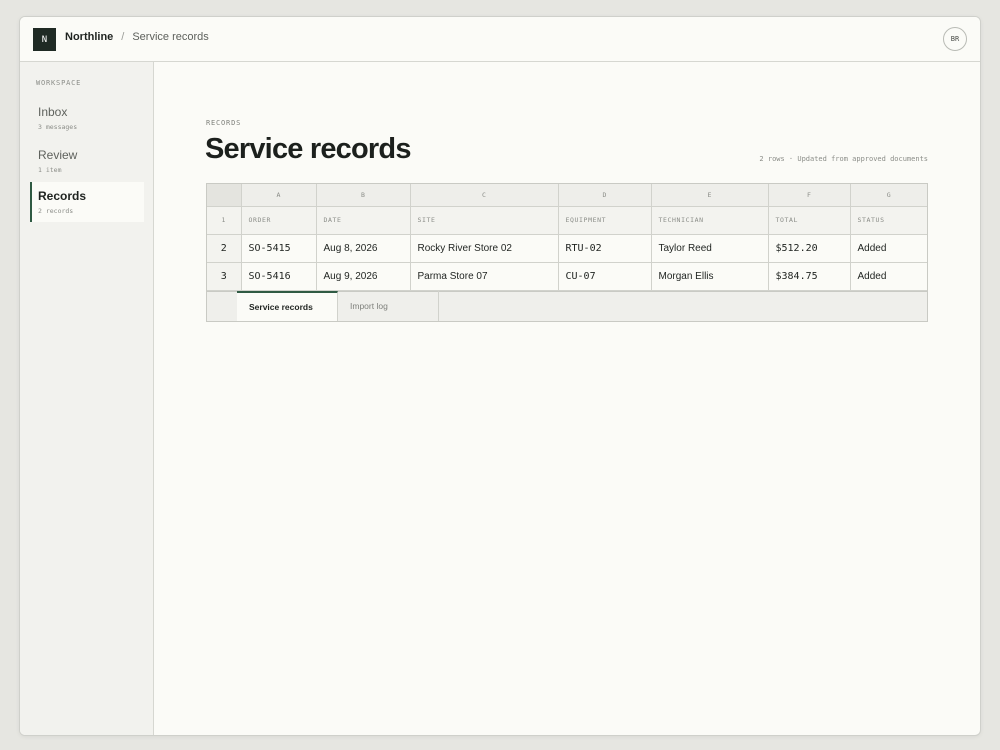  Describe the element at coordinates (87, 161) in the screenshot. I see `sidebar-item-review: Review 1 item` at that location.